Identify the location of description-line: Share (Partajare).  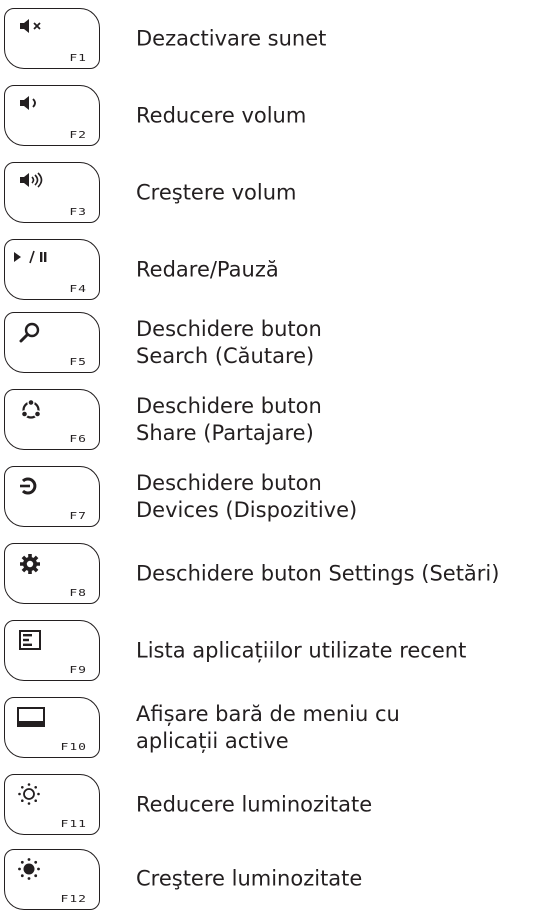
(225, 432).